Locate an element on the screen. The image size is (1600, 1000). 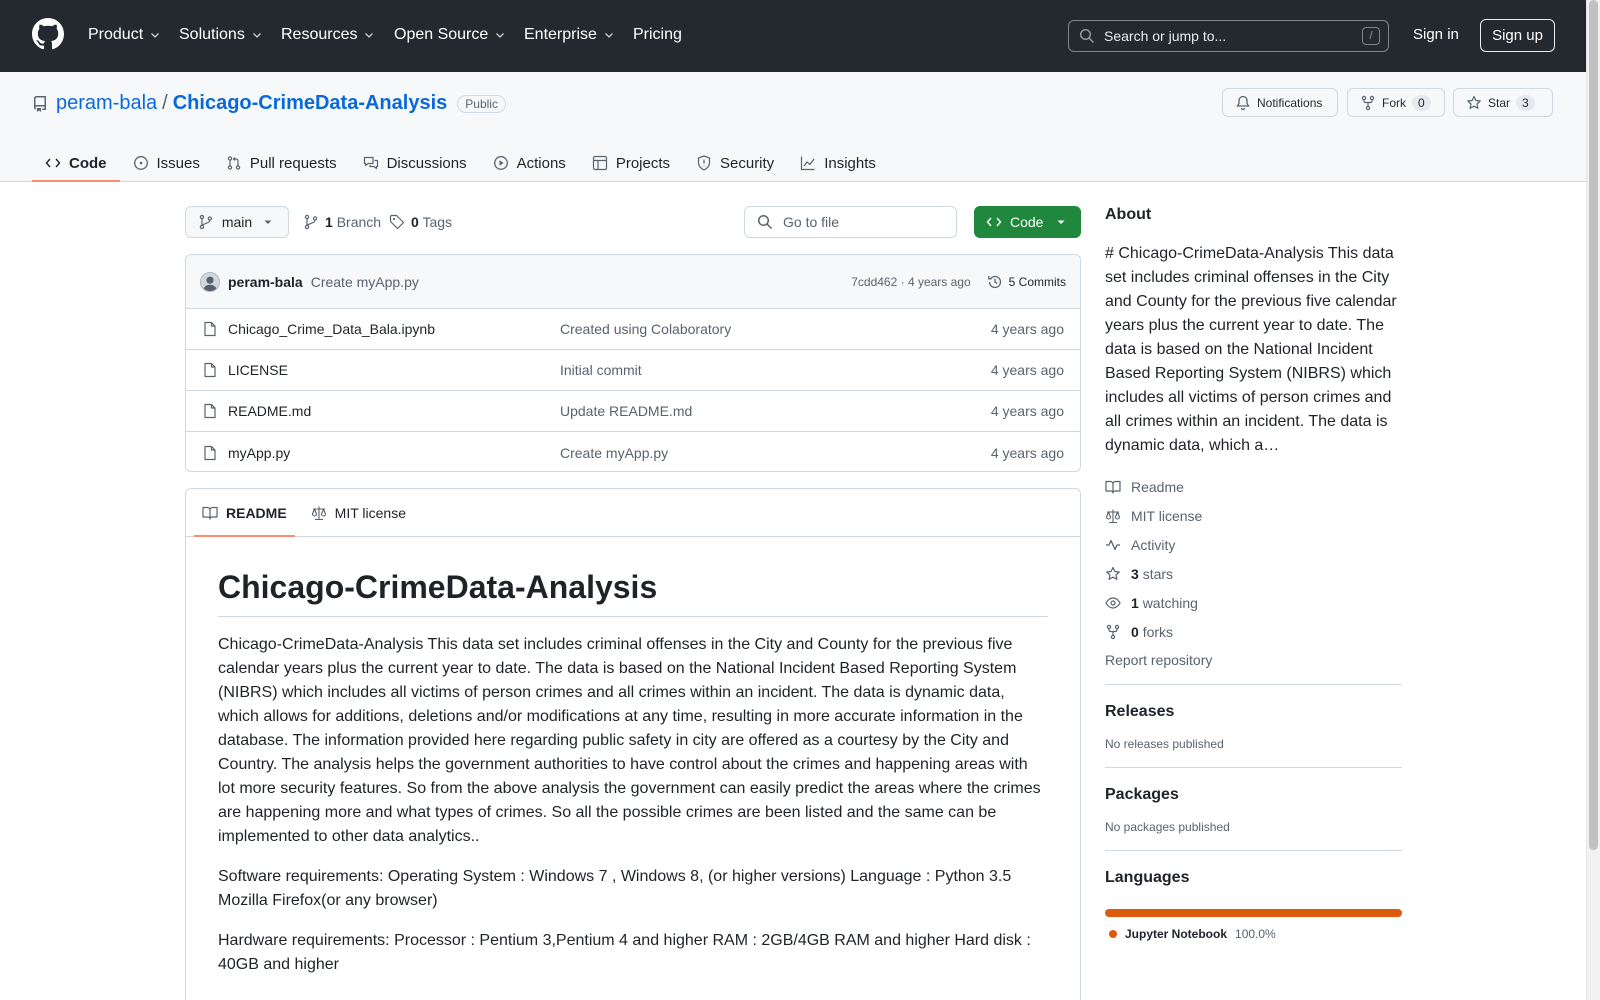
nav-product: Product is located at coordinates (124, 35).